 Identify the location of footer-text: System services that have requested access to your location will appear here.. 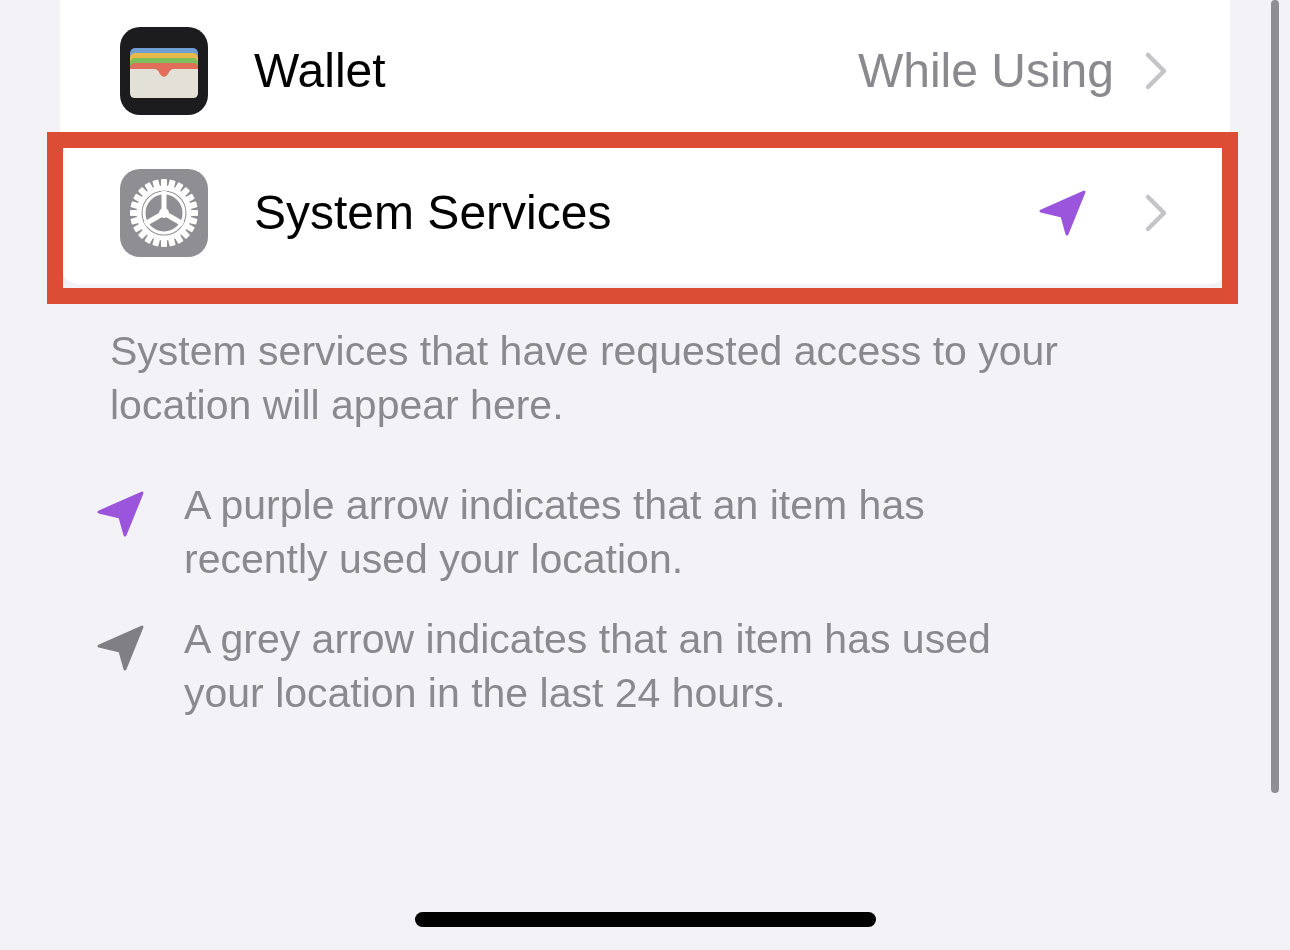
(584, 378).